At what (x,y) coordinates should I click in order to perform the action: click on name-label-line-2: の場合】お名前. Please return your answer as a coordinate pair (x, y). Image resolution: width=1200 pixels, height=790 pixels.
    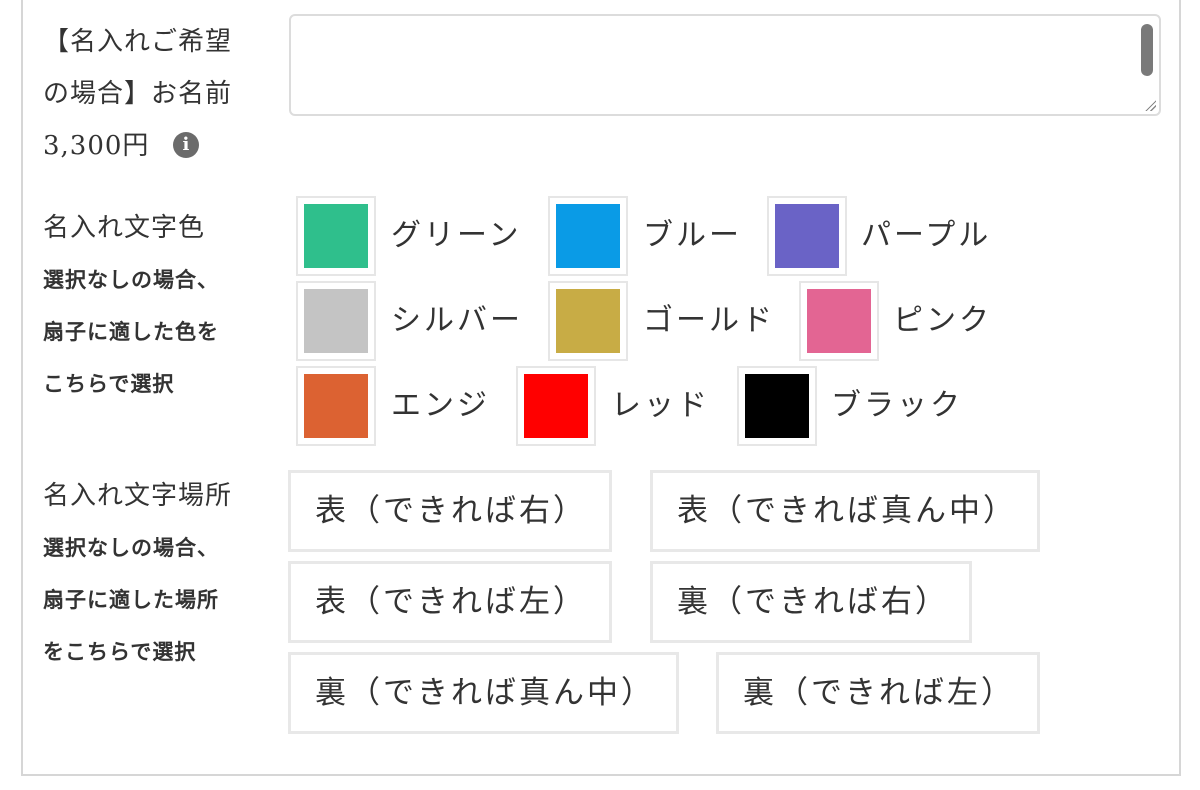
    Looking at the image, I should click on (138, 94).